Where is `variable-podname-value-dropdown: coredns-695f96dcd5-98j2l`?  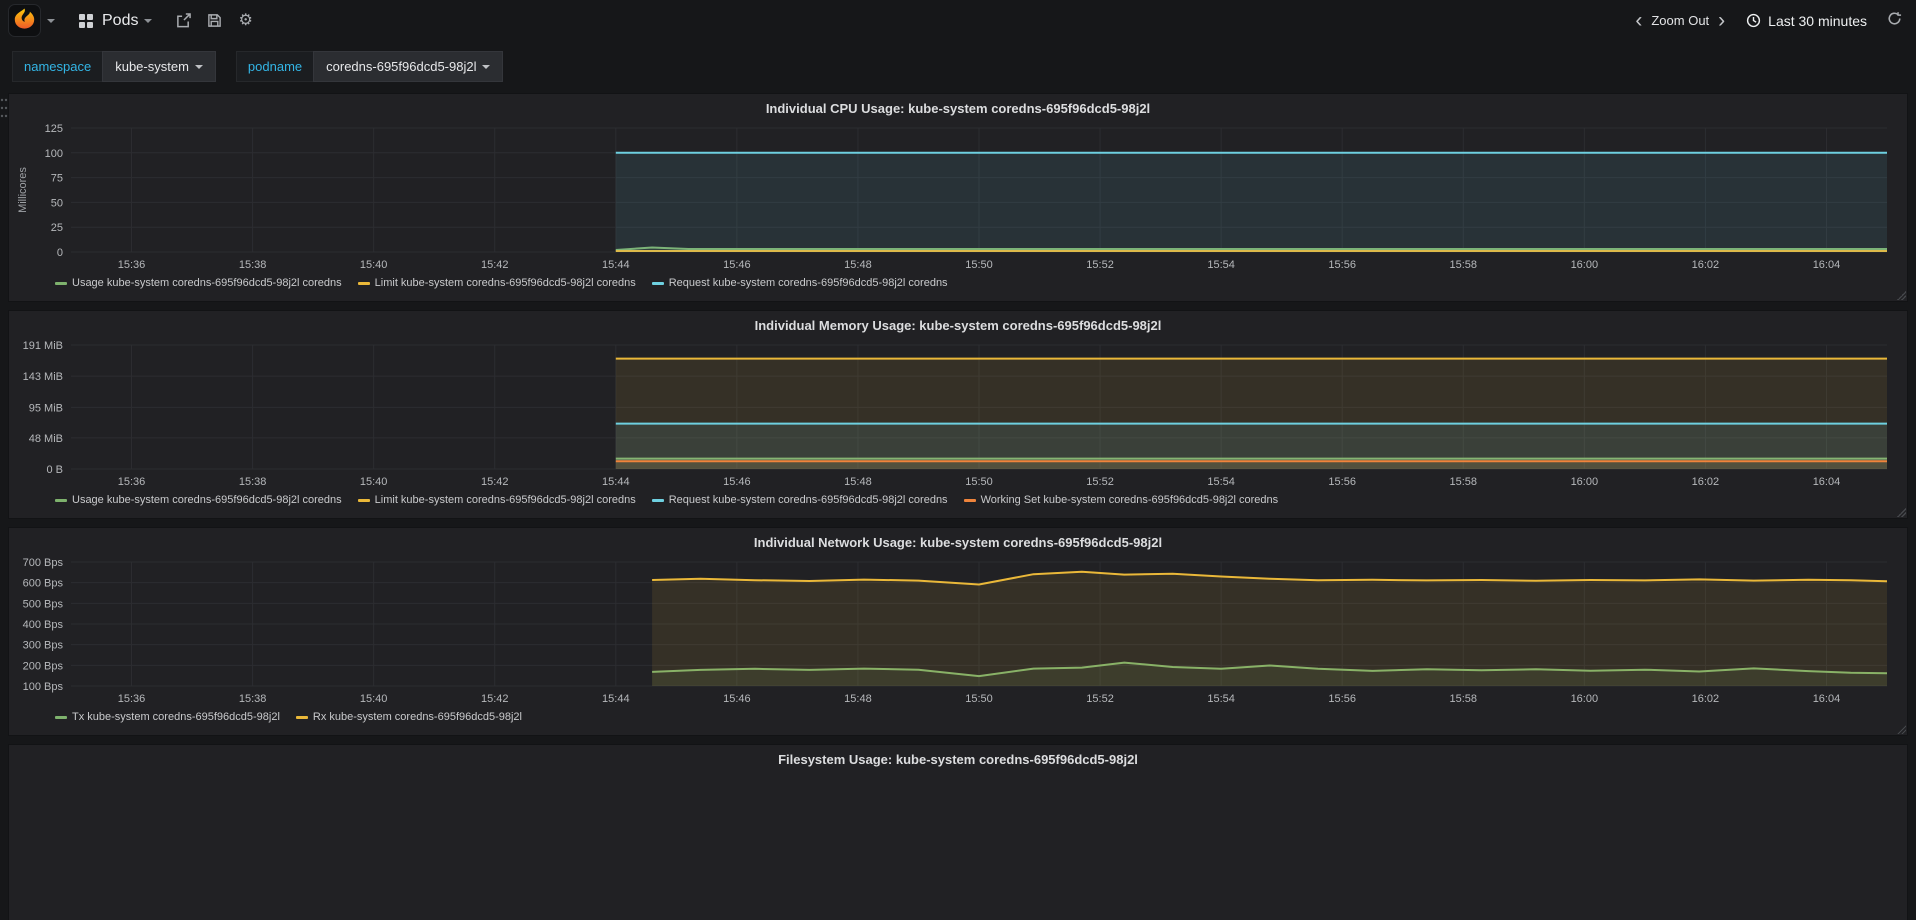 variable-podname-value-dropdown: coredns-695f96dcd5-98j2l is located at coordinates (408, 66).